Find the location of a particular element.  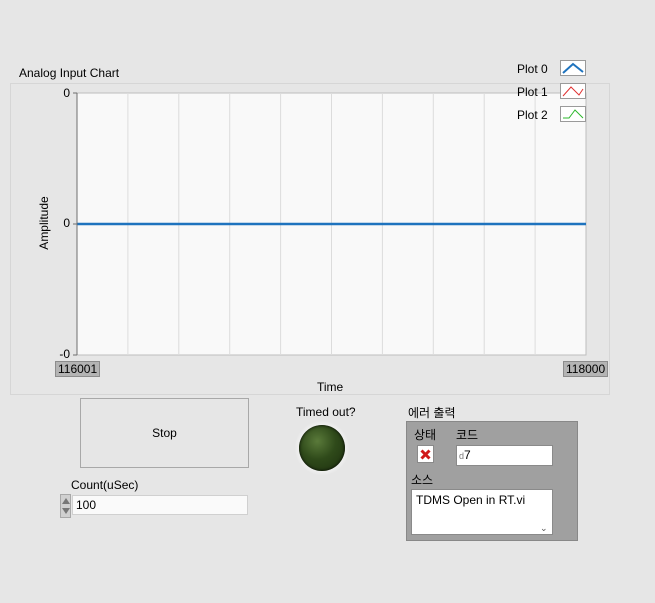

count-input: 100 is located at coordinates (160, 505).